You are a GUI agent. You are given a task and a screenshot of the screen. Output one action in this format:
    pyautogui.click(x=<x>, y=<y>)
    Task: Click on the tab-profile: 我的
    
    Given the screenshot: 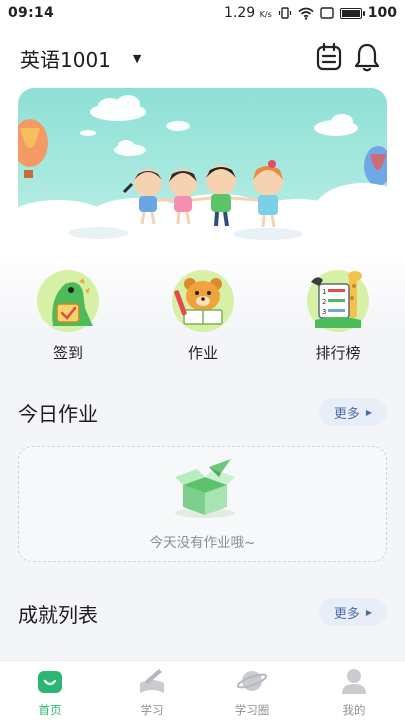 What is the action you would take?
    pyautogui.click(x=354, y=692)
    